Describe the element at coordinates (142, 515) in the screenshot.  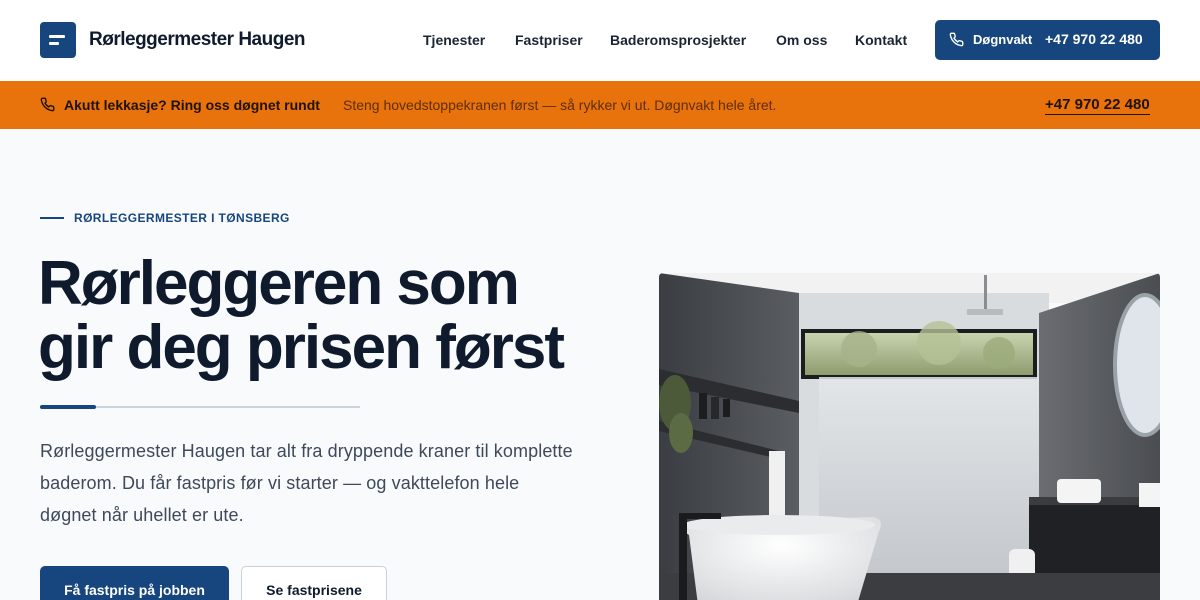
I see `lead-line-3: døgnet når uhellet er ute.` at that location.